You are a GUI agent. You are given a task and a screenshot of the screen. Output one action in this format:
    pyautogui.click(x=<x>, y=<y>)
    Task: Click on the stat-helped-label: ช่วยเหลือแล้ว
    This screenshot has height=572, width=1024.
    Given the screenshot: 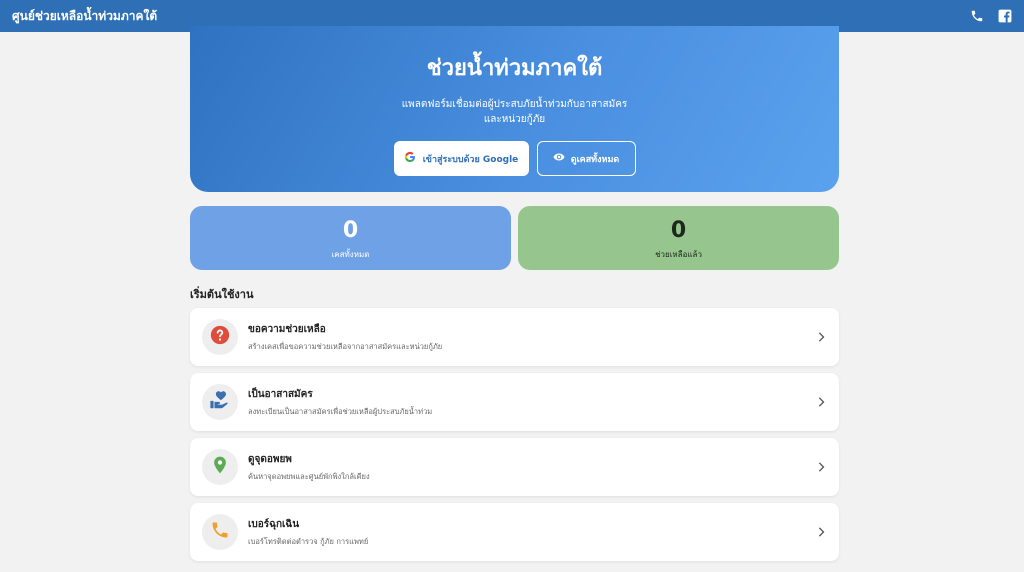 What is the action you would take?
    pyautogui.click(x=678, y=254)
    